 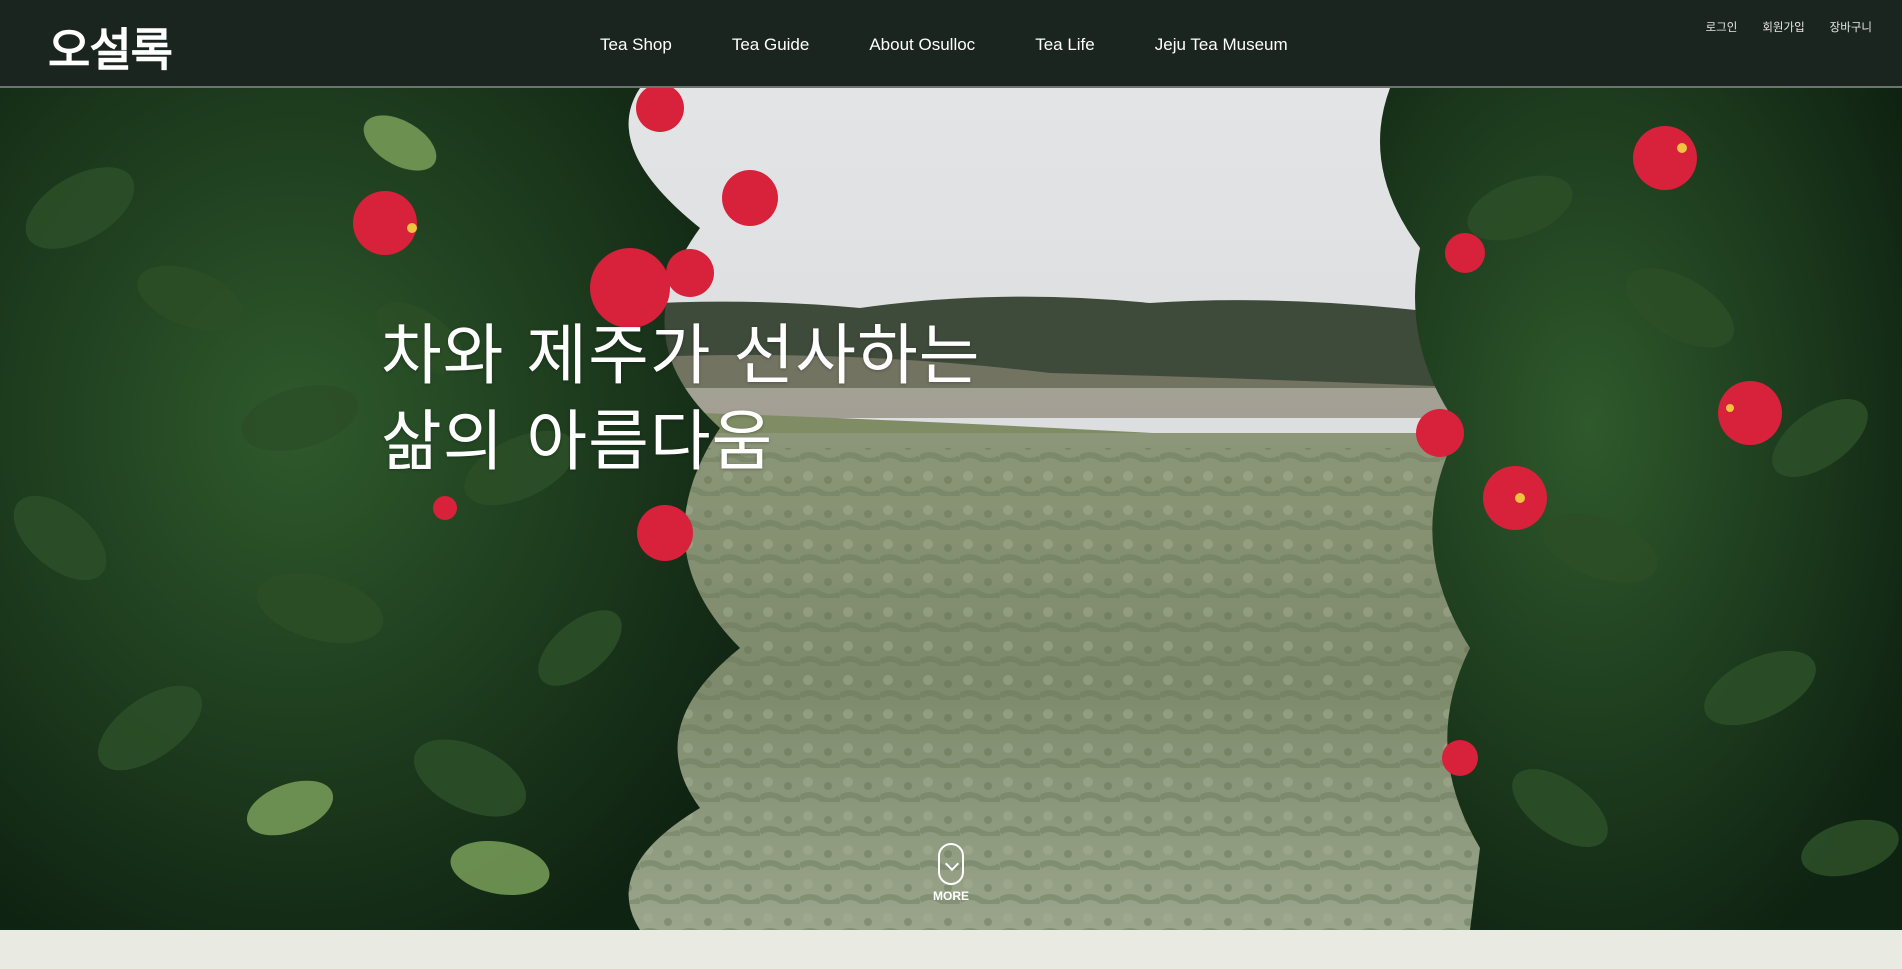 What do you see at coordinates (1851, 27) in the screenshot?
I see `cart-link: 장바구니` at bounding box center [1851, 27].